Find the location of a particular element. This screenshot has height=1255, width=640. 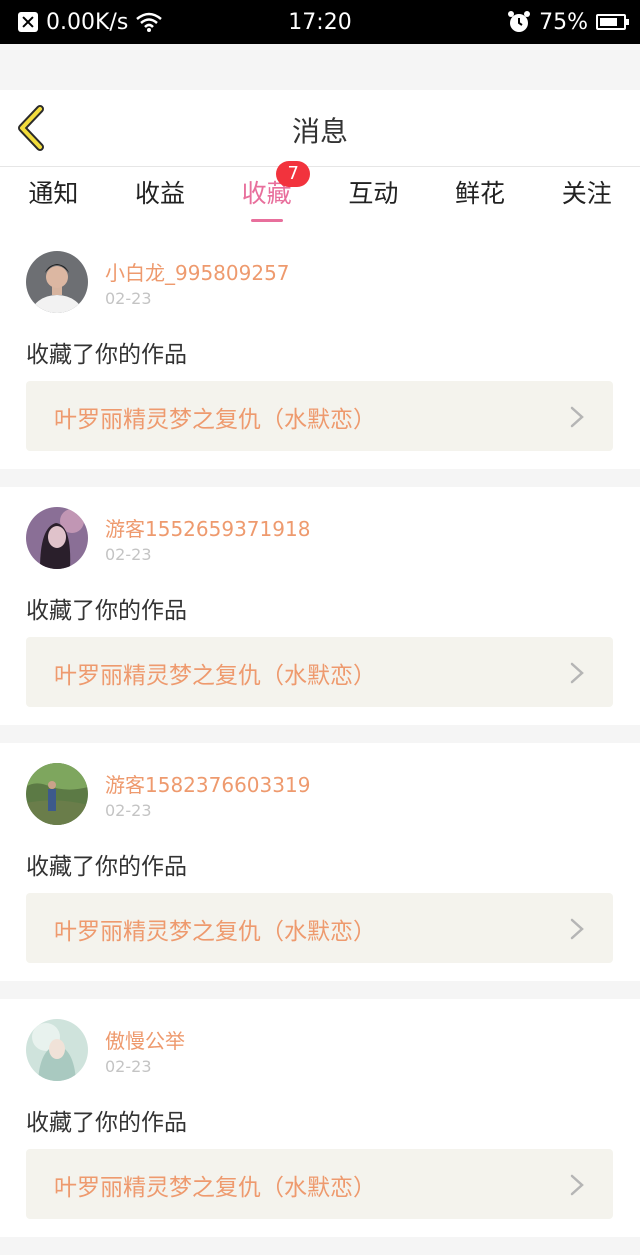

username: 小白龙_995809257 is located at coordinates (197, 271).